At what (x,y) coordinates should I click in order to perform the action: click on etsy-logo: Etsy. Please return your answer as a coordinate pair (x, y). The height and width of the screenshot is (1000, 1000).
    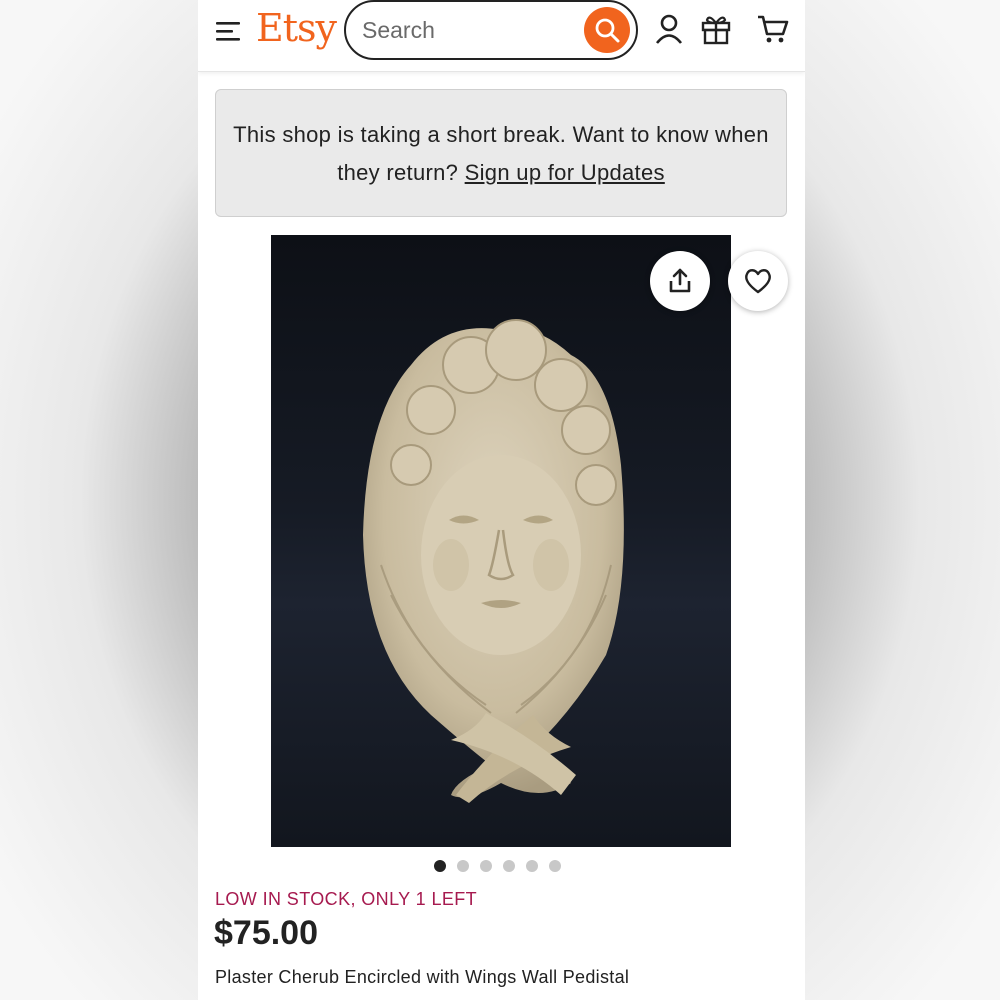
    Looking at the image, I should click on (296, 28).